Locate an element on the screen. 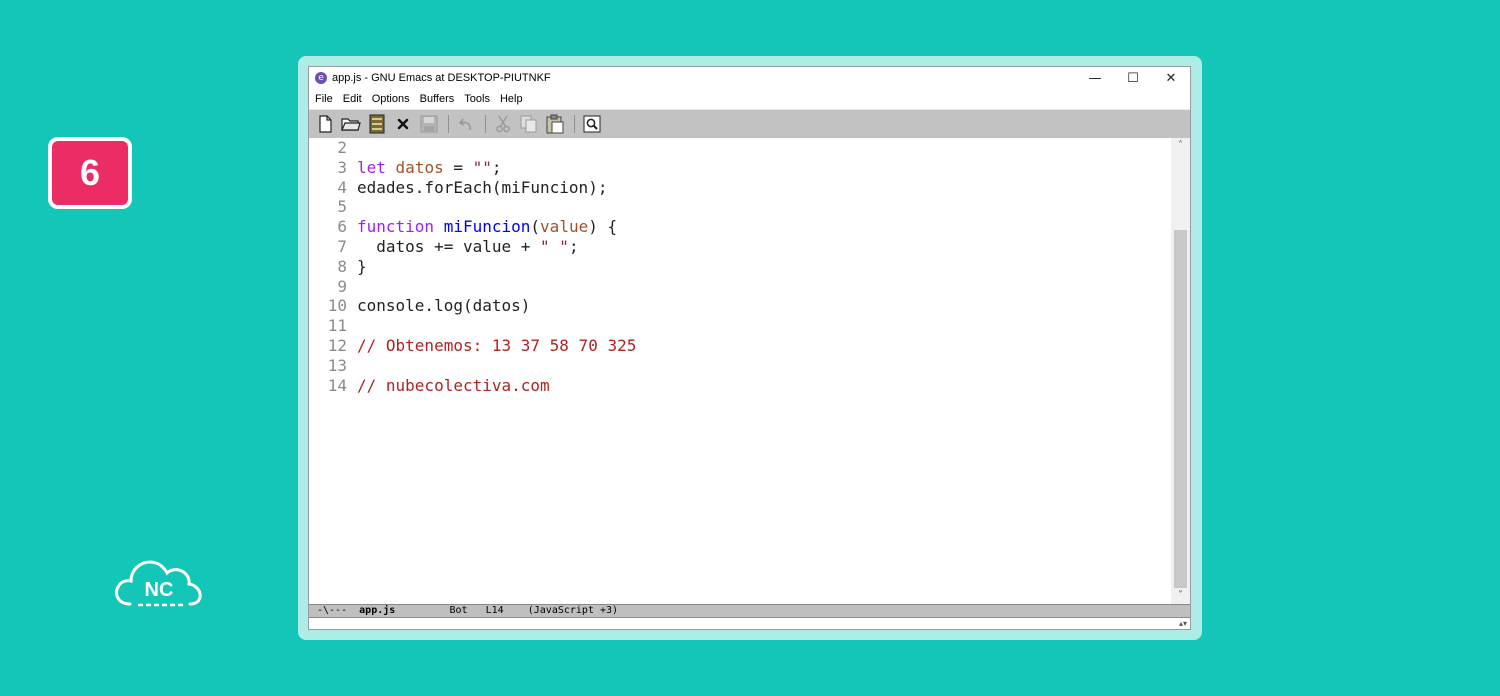  vertical-scrollbar: ˄ ˅ is located at coordinates (1180, 371).